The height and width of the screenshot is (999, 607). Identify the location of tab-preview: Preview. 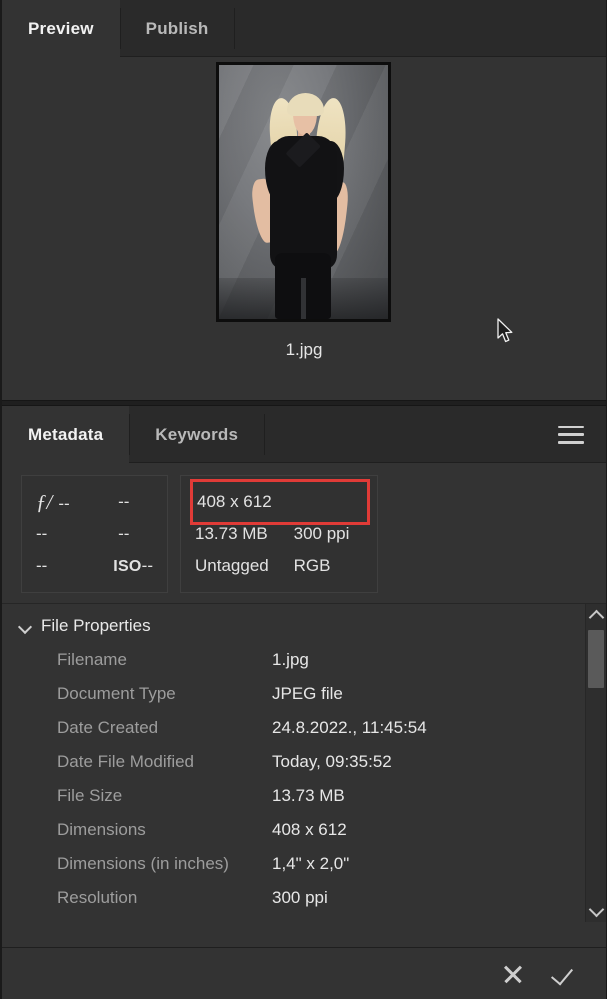
(61, 28).